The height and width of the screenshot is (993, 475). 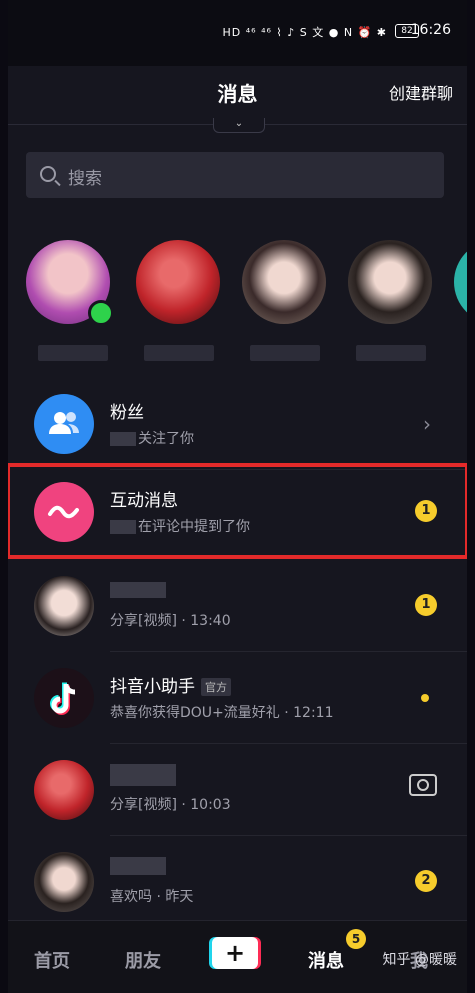 I want to click on list-item-chat: 分享[视频] · 10:03, so click(x=237, y=790).